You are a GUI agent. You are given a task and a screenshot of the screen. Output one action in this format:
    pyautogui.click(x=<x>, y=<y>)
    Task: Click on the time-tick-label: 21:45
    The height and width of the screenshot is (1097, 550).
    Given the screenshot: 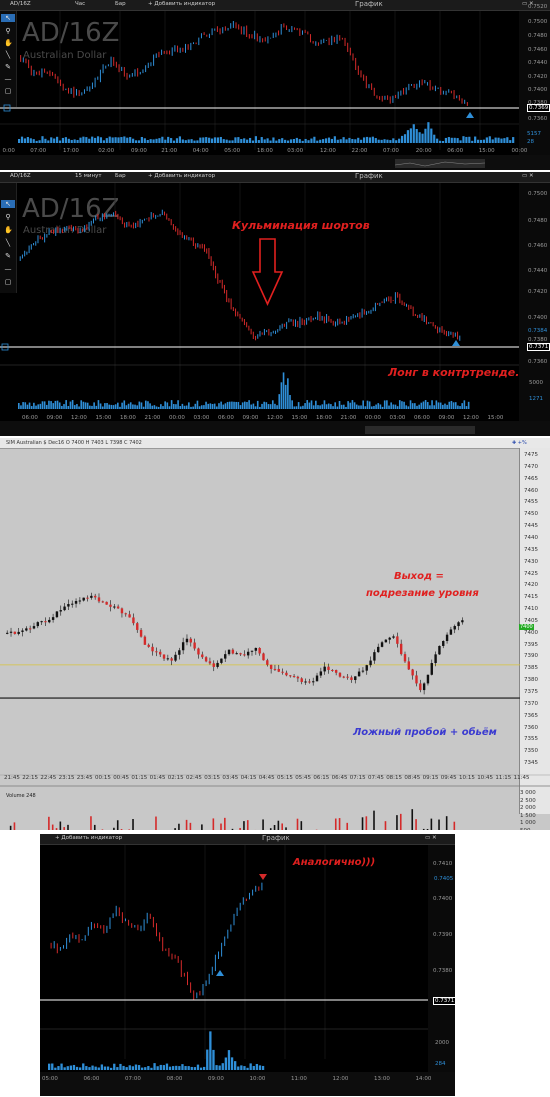 What is the action you would take?
    pyautogui.click(x=12, y=778)
    